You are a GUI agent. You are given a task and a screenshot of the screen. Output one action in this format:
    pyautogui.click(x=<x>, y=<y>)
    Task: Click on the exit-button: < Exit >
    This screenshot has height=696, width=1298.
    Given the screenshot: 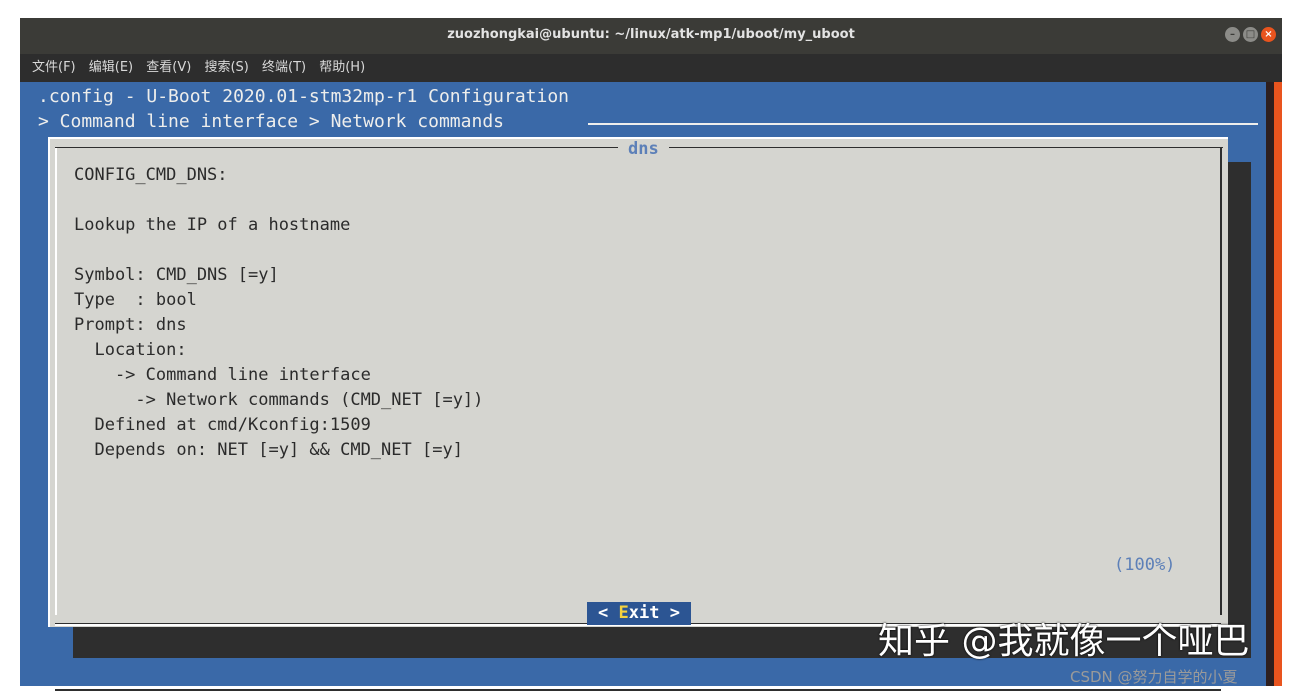 What is the action you would take?
    pyautogui.click(x=639, y=613)
    